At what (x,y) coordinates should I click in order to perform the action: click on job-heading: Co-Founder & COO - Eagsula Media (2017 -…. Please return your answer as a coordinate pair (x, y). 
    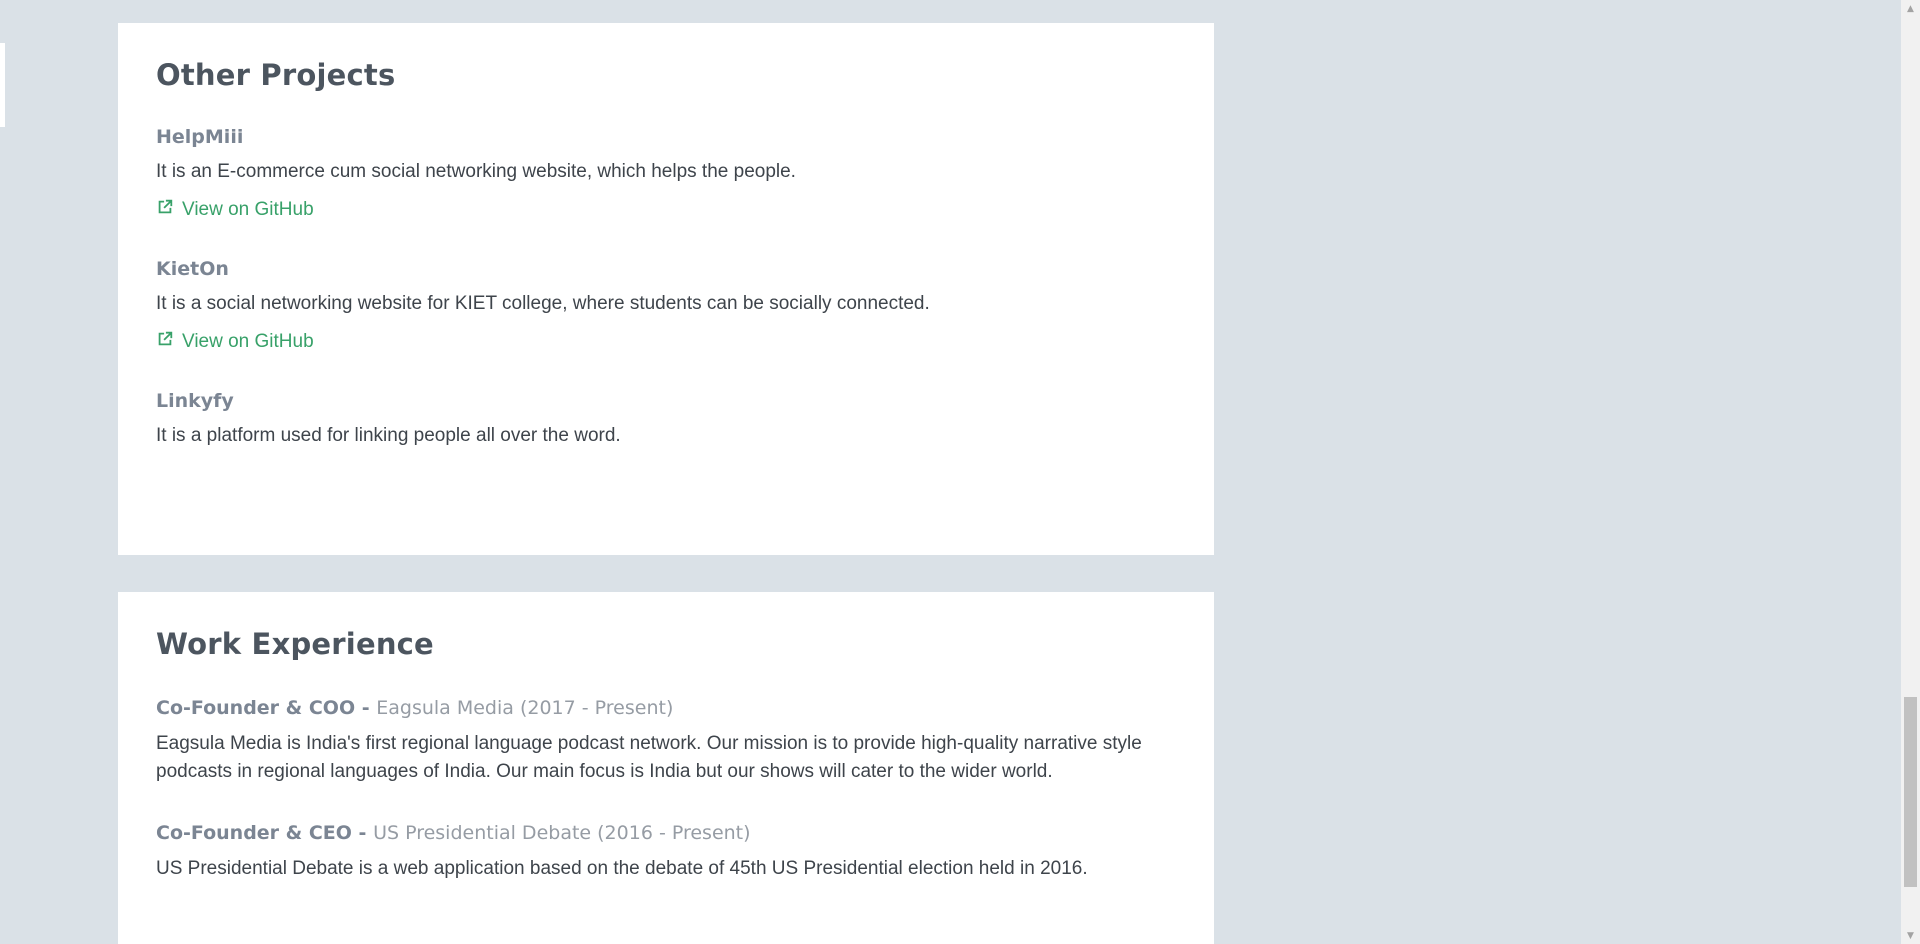
    Looking at the image, I should click on (666, 708).